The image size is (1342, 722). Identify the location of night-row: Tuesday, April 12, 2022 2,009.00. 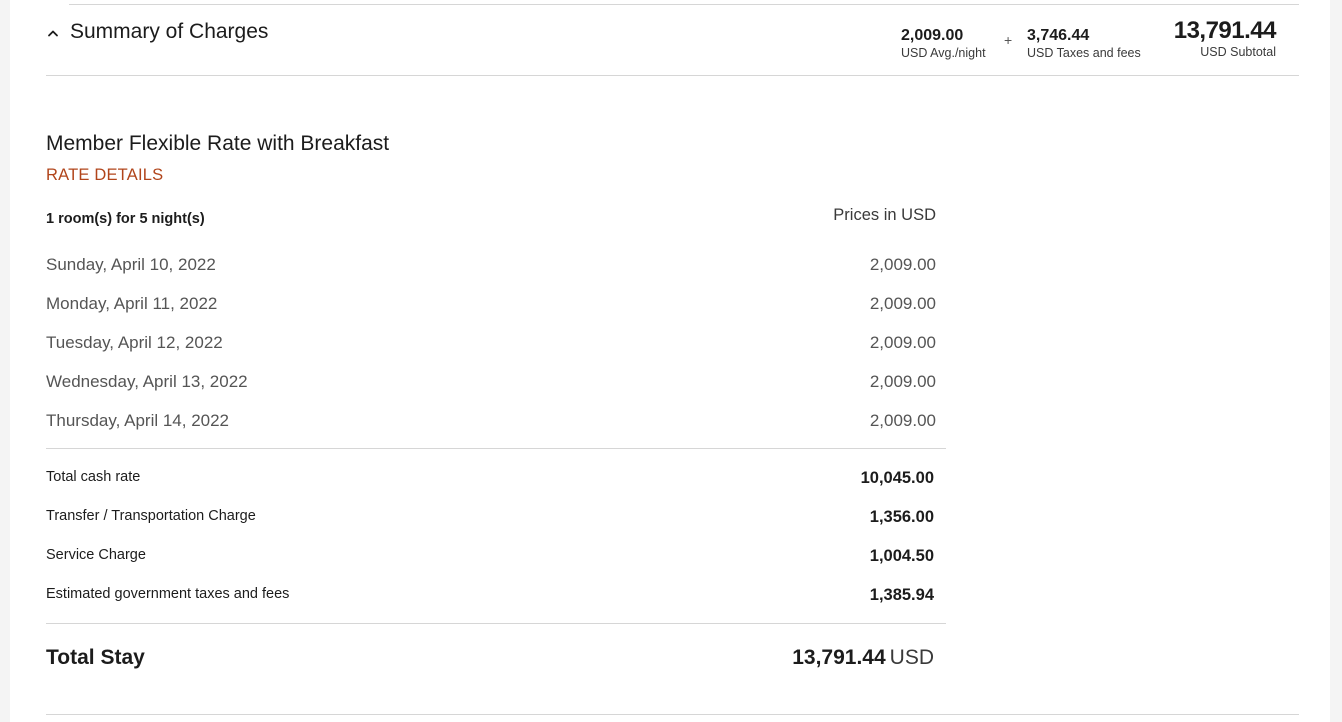
(491, 343).